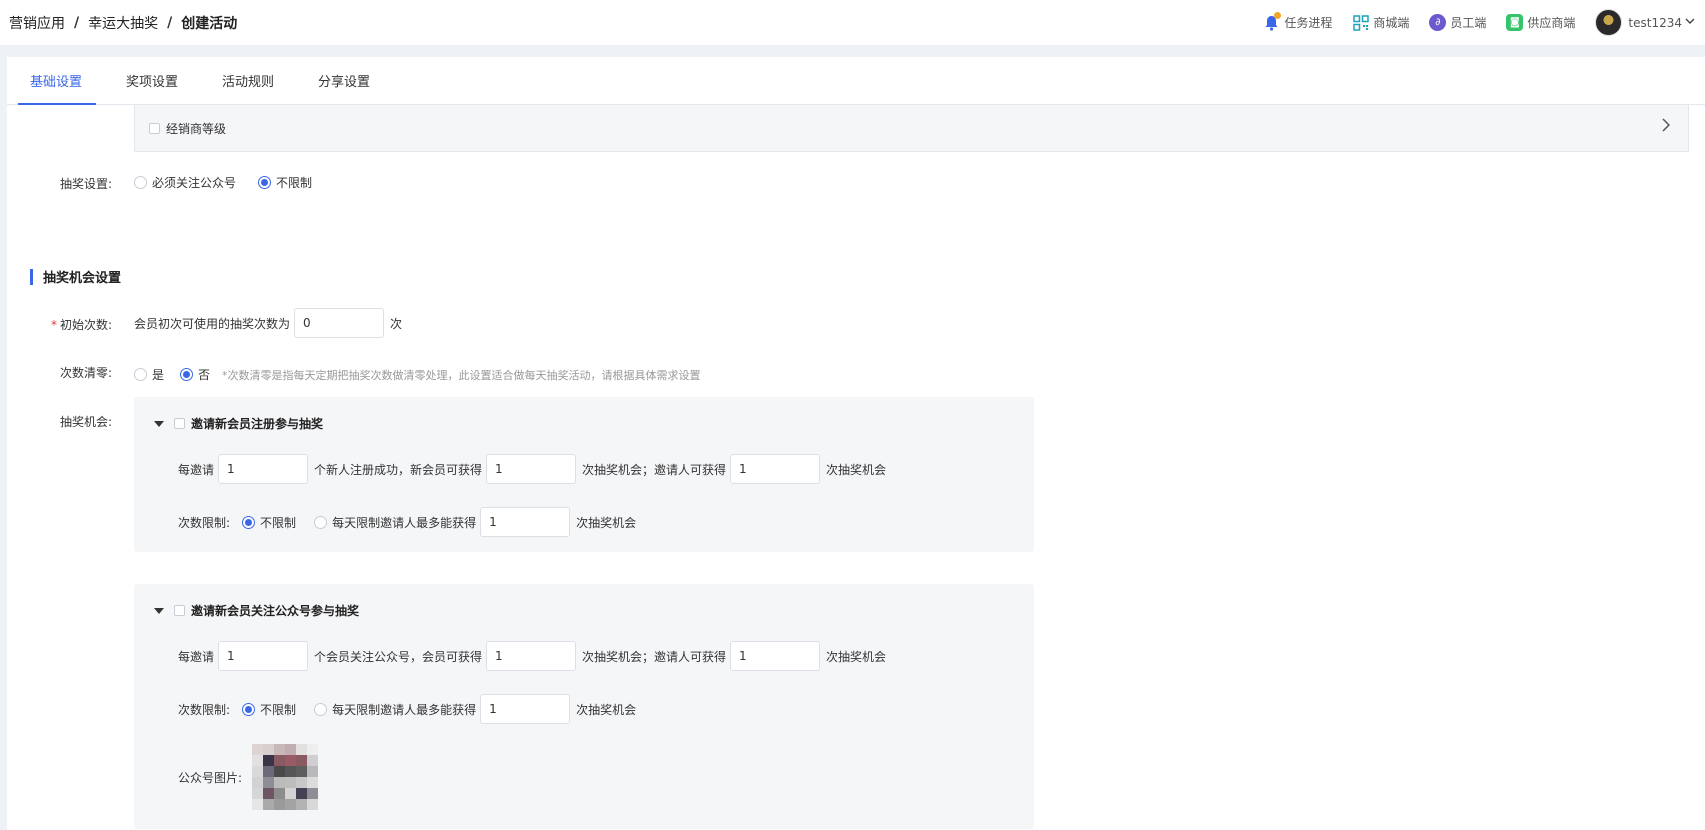 Image resolution: width=1705 pixels, height=830 pixels. Describe the element at coordinates (195, 374) in the screenshot. I see `option-reset-no: 否` at that location.